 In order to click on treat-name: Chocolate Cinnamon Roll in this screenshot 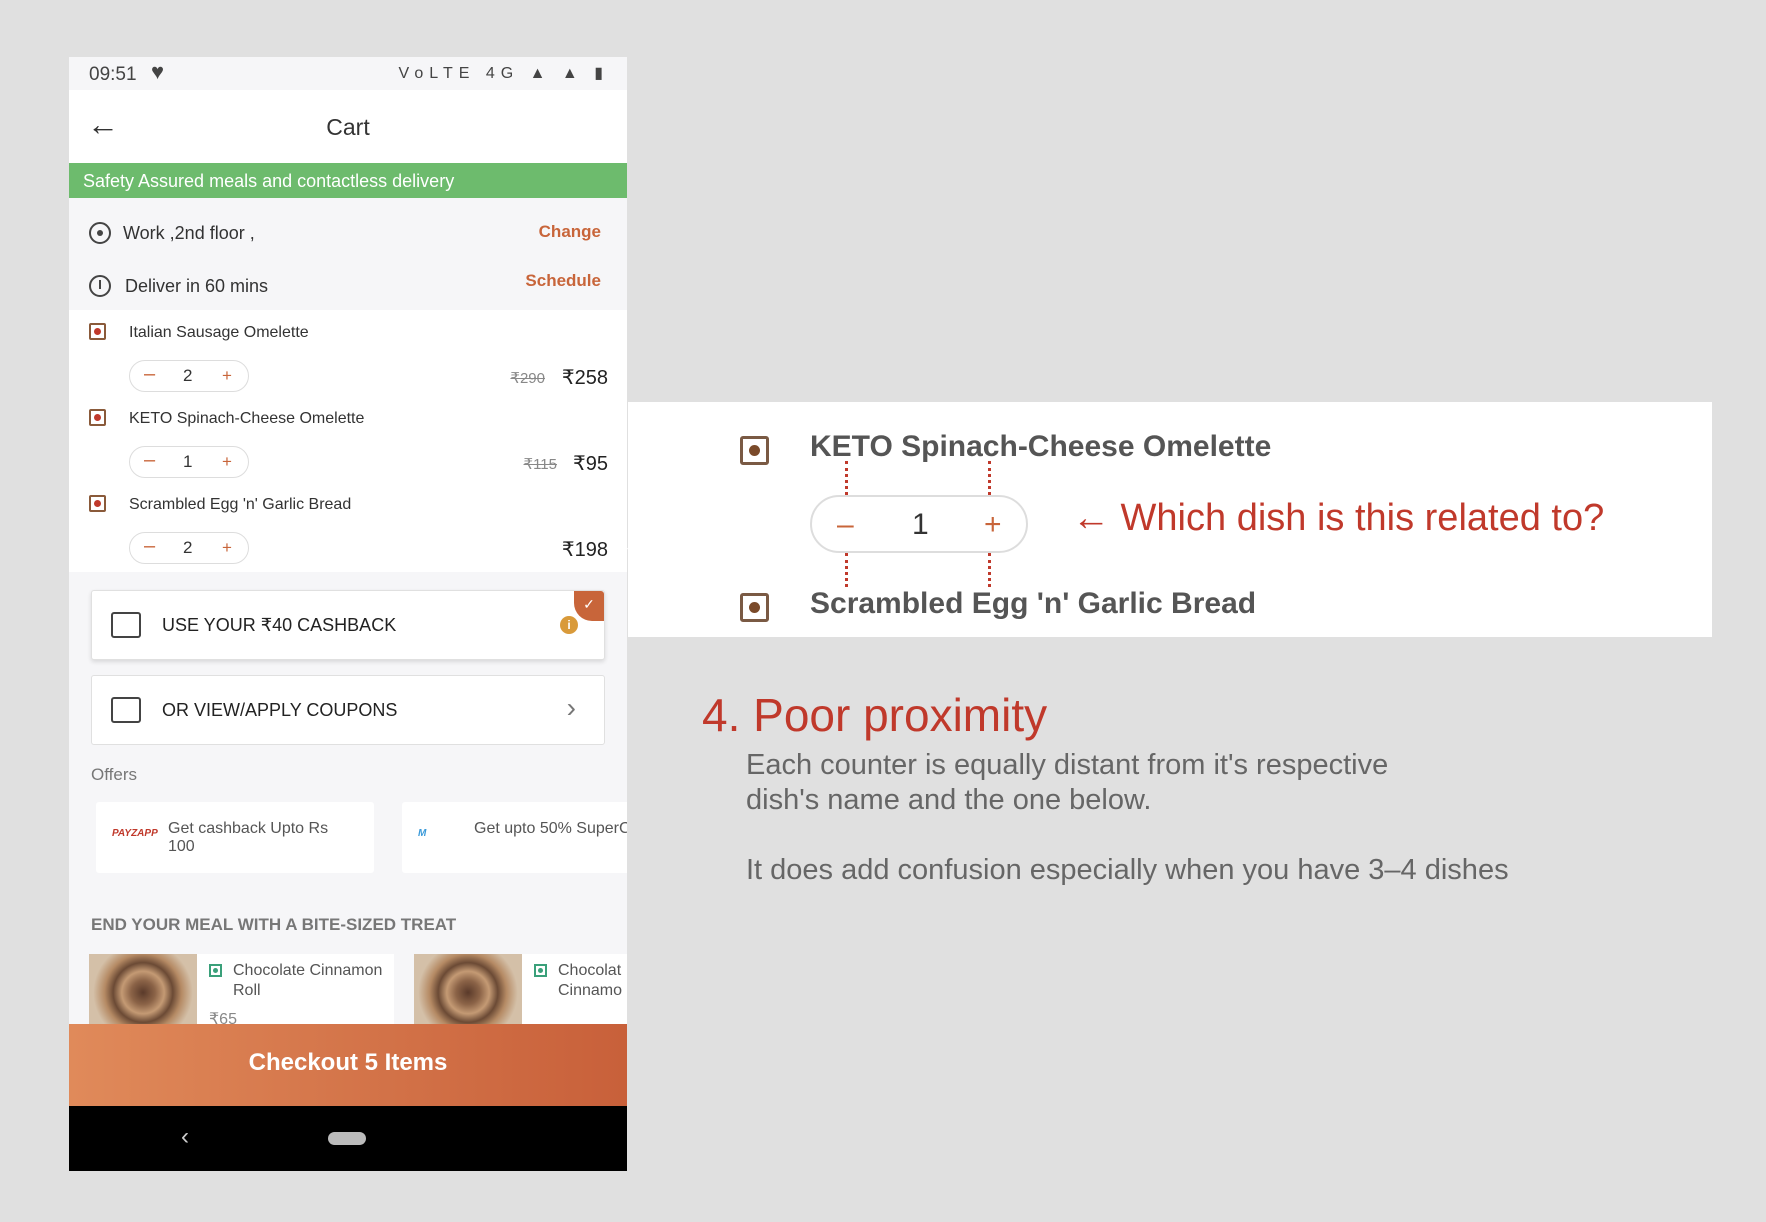, I will do `click(308, 980)`.